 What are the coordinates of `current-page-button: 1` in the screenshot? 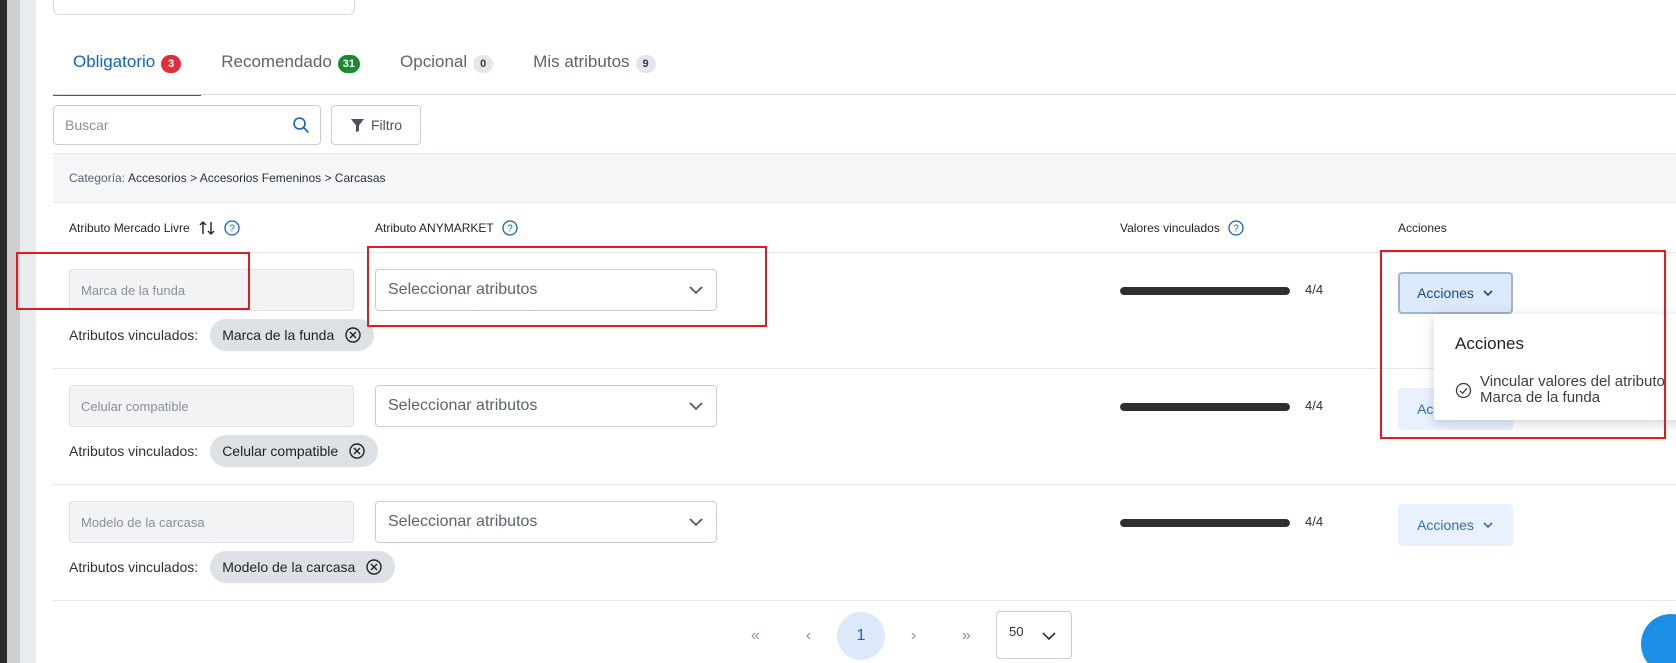 It's located at (861, 636).